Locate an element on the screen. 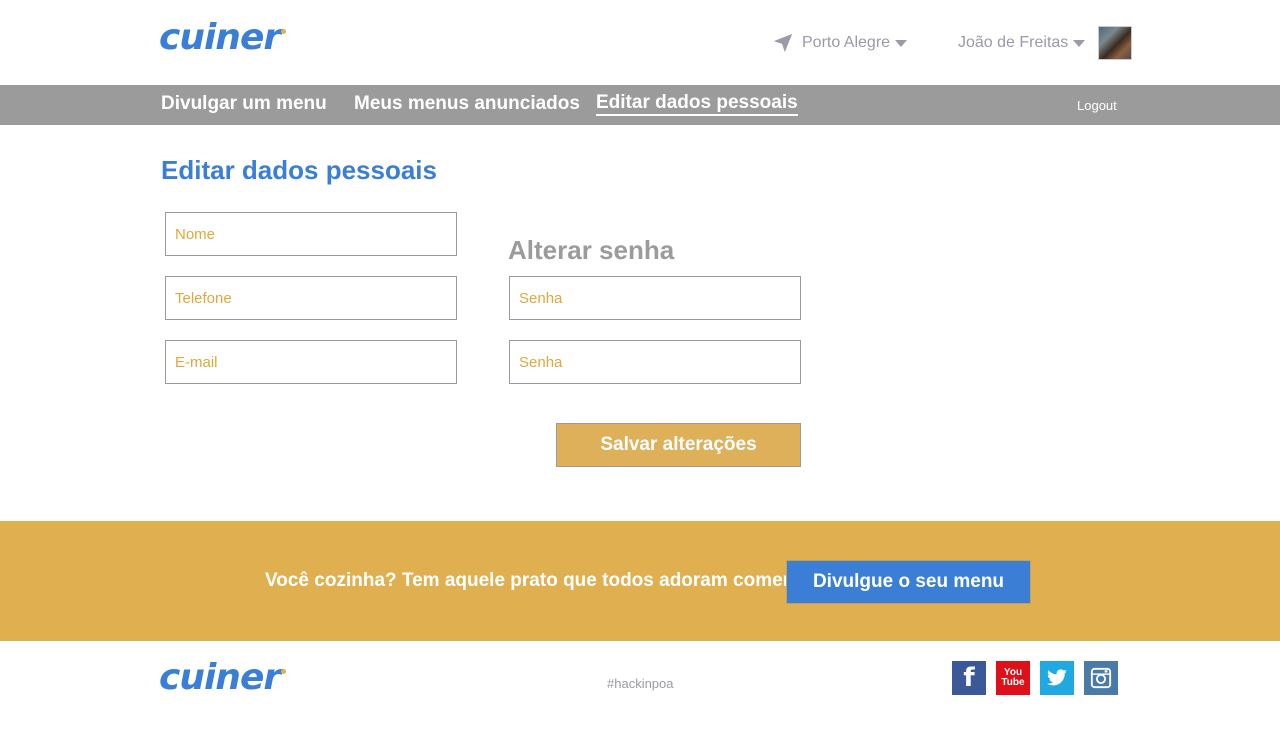 The width and height of the screenshot is (1280, 742). twitter-icon is located at coordinates (1057, 678).